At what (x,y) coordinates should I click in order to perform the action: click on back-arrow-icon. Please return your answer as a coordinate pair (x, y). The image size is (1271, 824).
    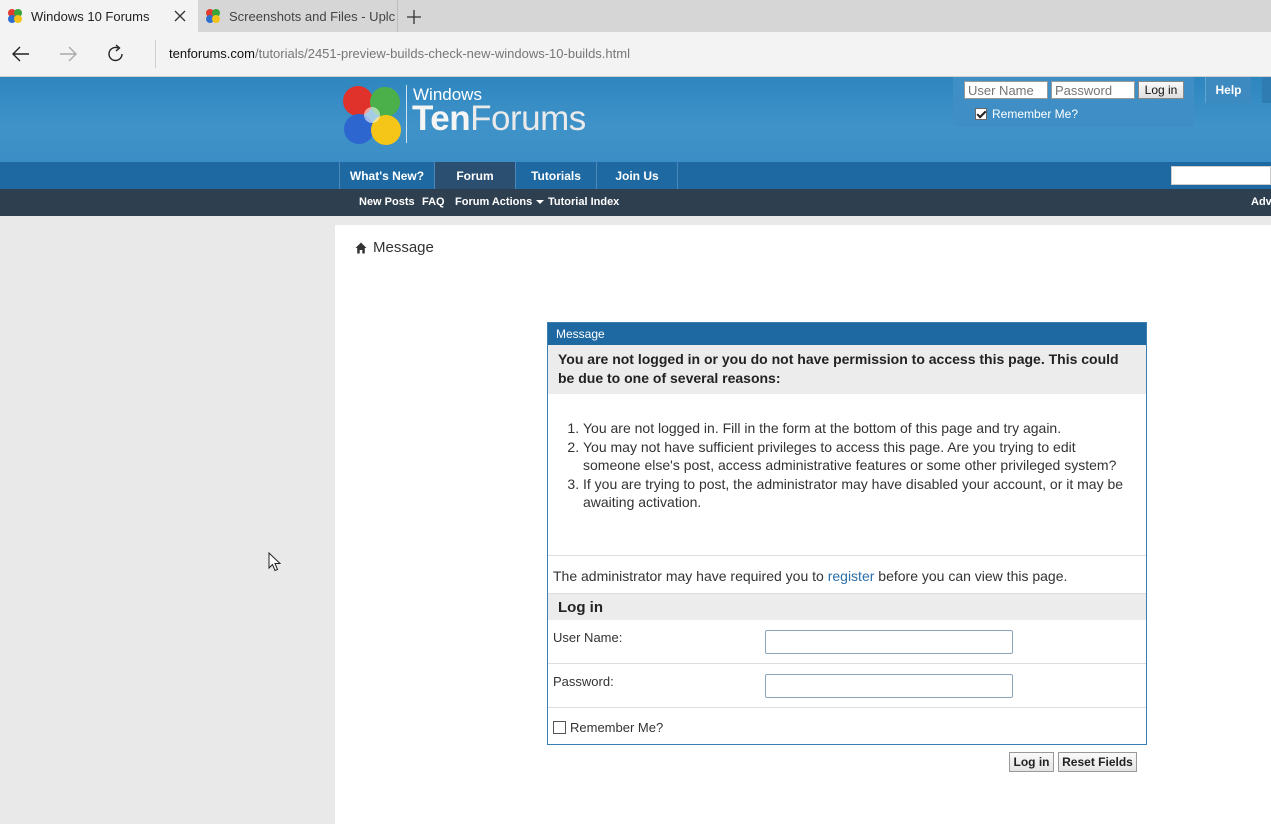
    Looking at the image, I should click on (21, 54).